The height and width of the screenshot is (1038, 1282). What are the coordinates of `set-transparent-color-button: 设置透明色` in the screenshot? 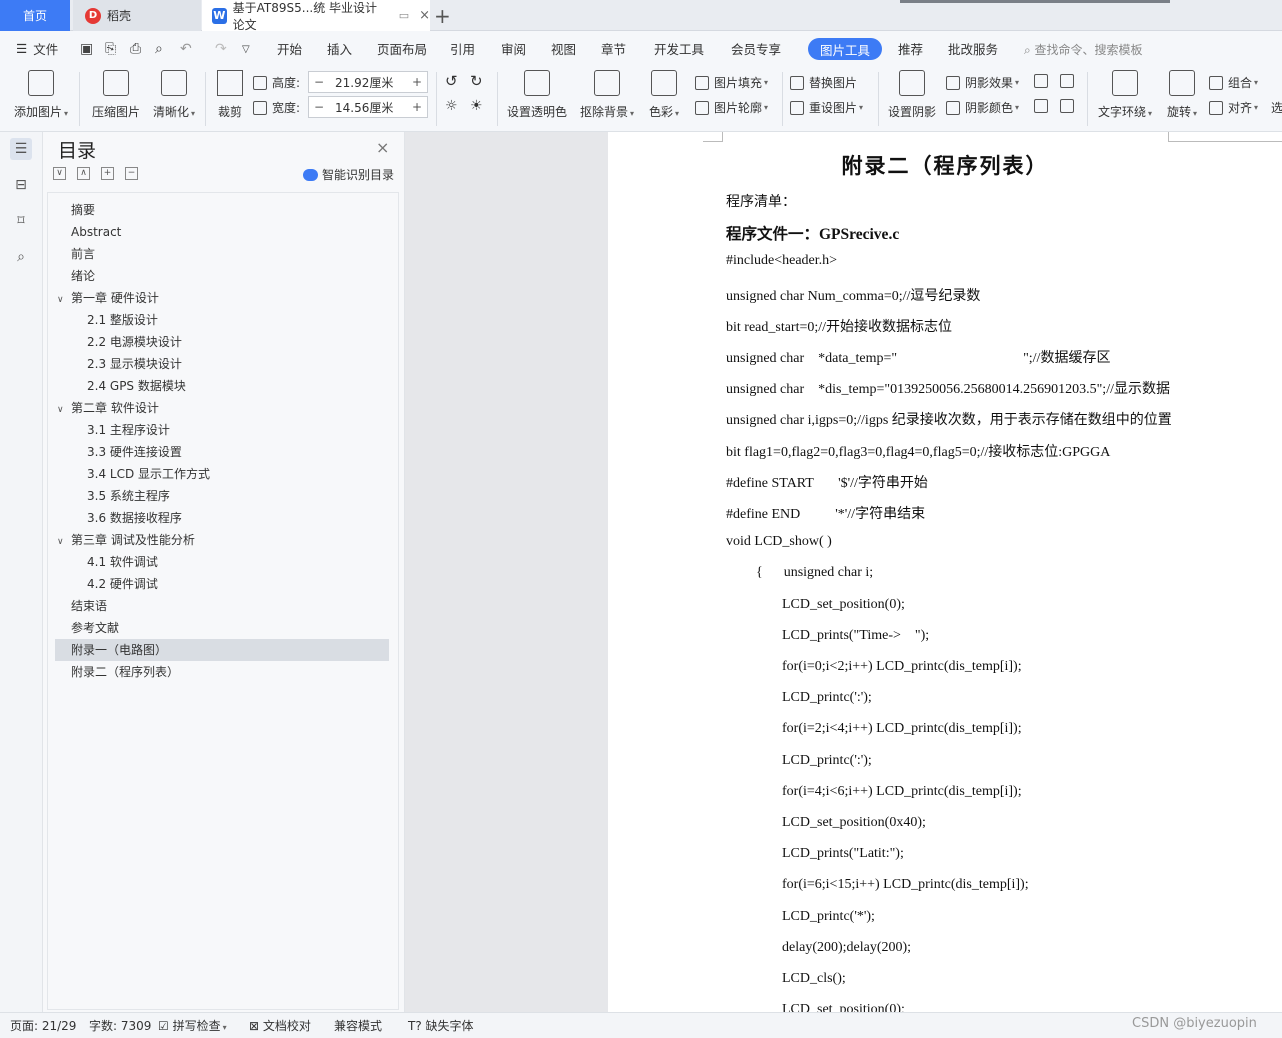 It's located at (537, 95).